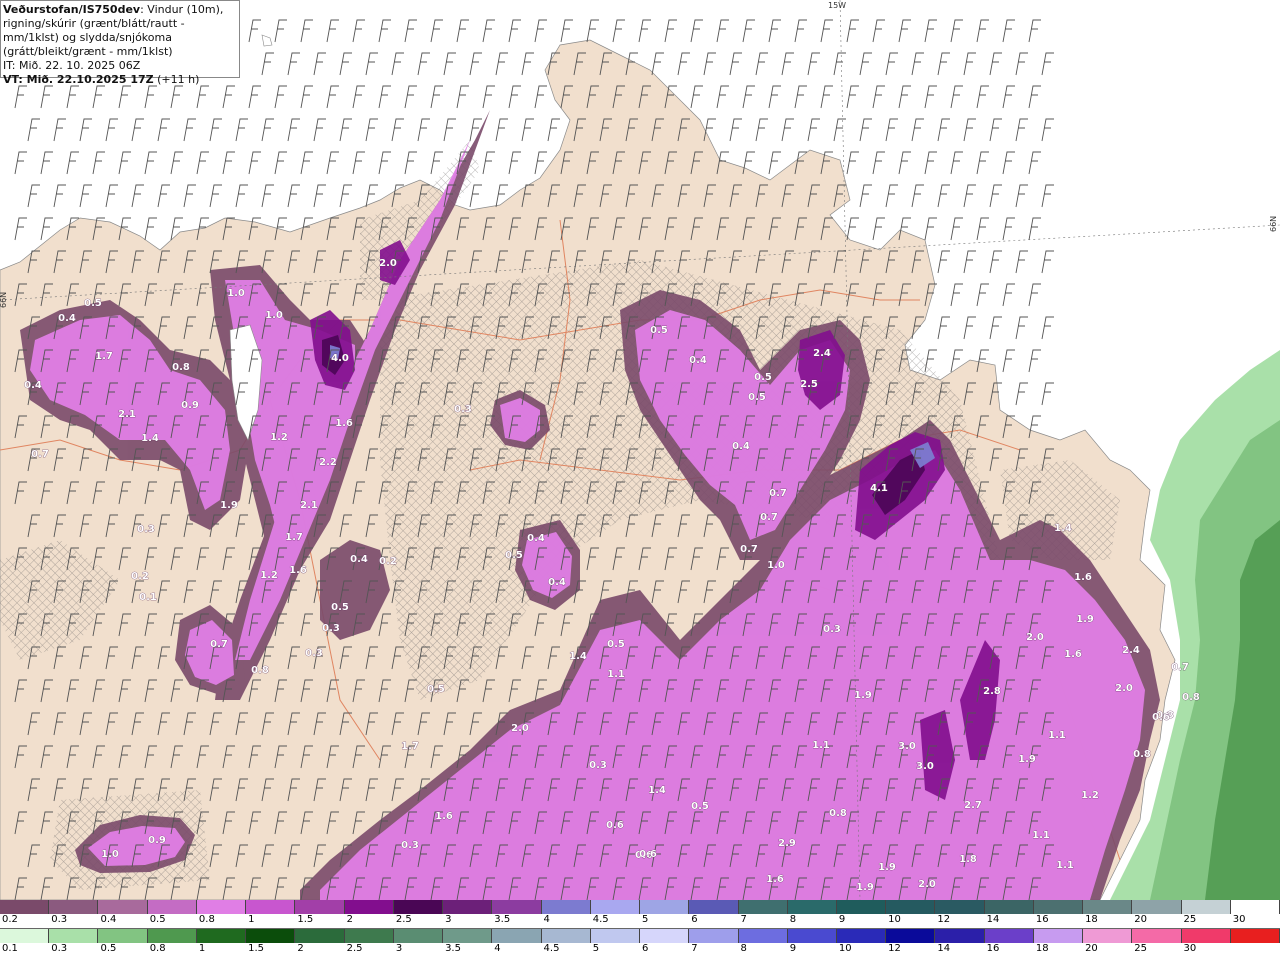 The width and height of the screenshot is (1280, 958). What do you see at coordinates (1141, 919) in the screenshot?
I see `legend-label: 20` at bounding box center [1141, 919].